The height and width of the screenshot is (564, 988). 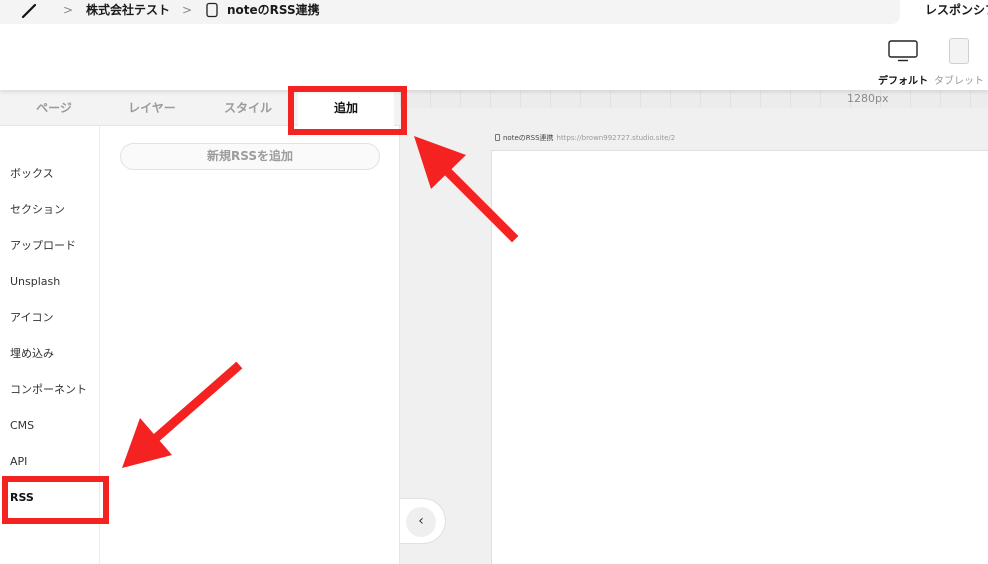 I want to click on tab-page: ページ, so click(x=54, y=108).